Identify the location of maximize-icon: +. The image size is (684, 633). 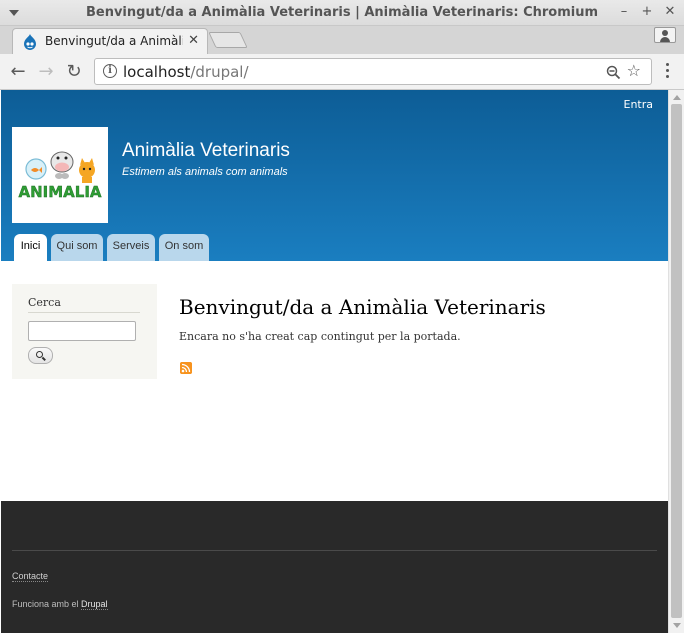
(647, 12).